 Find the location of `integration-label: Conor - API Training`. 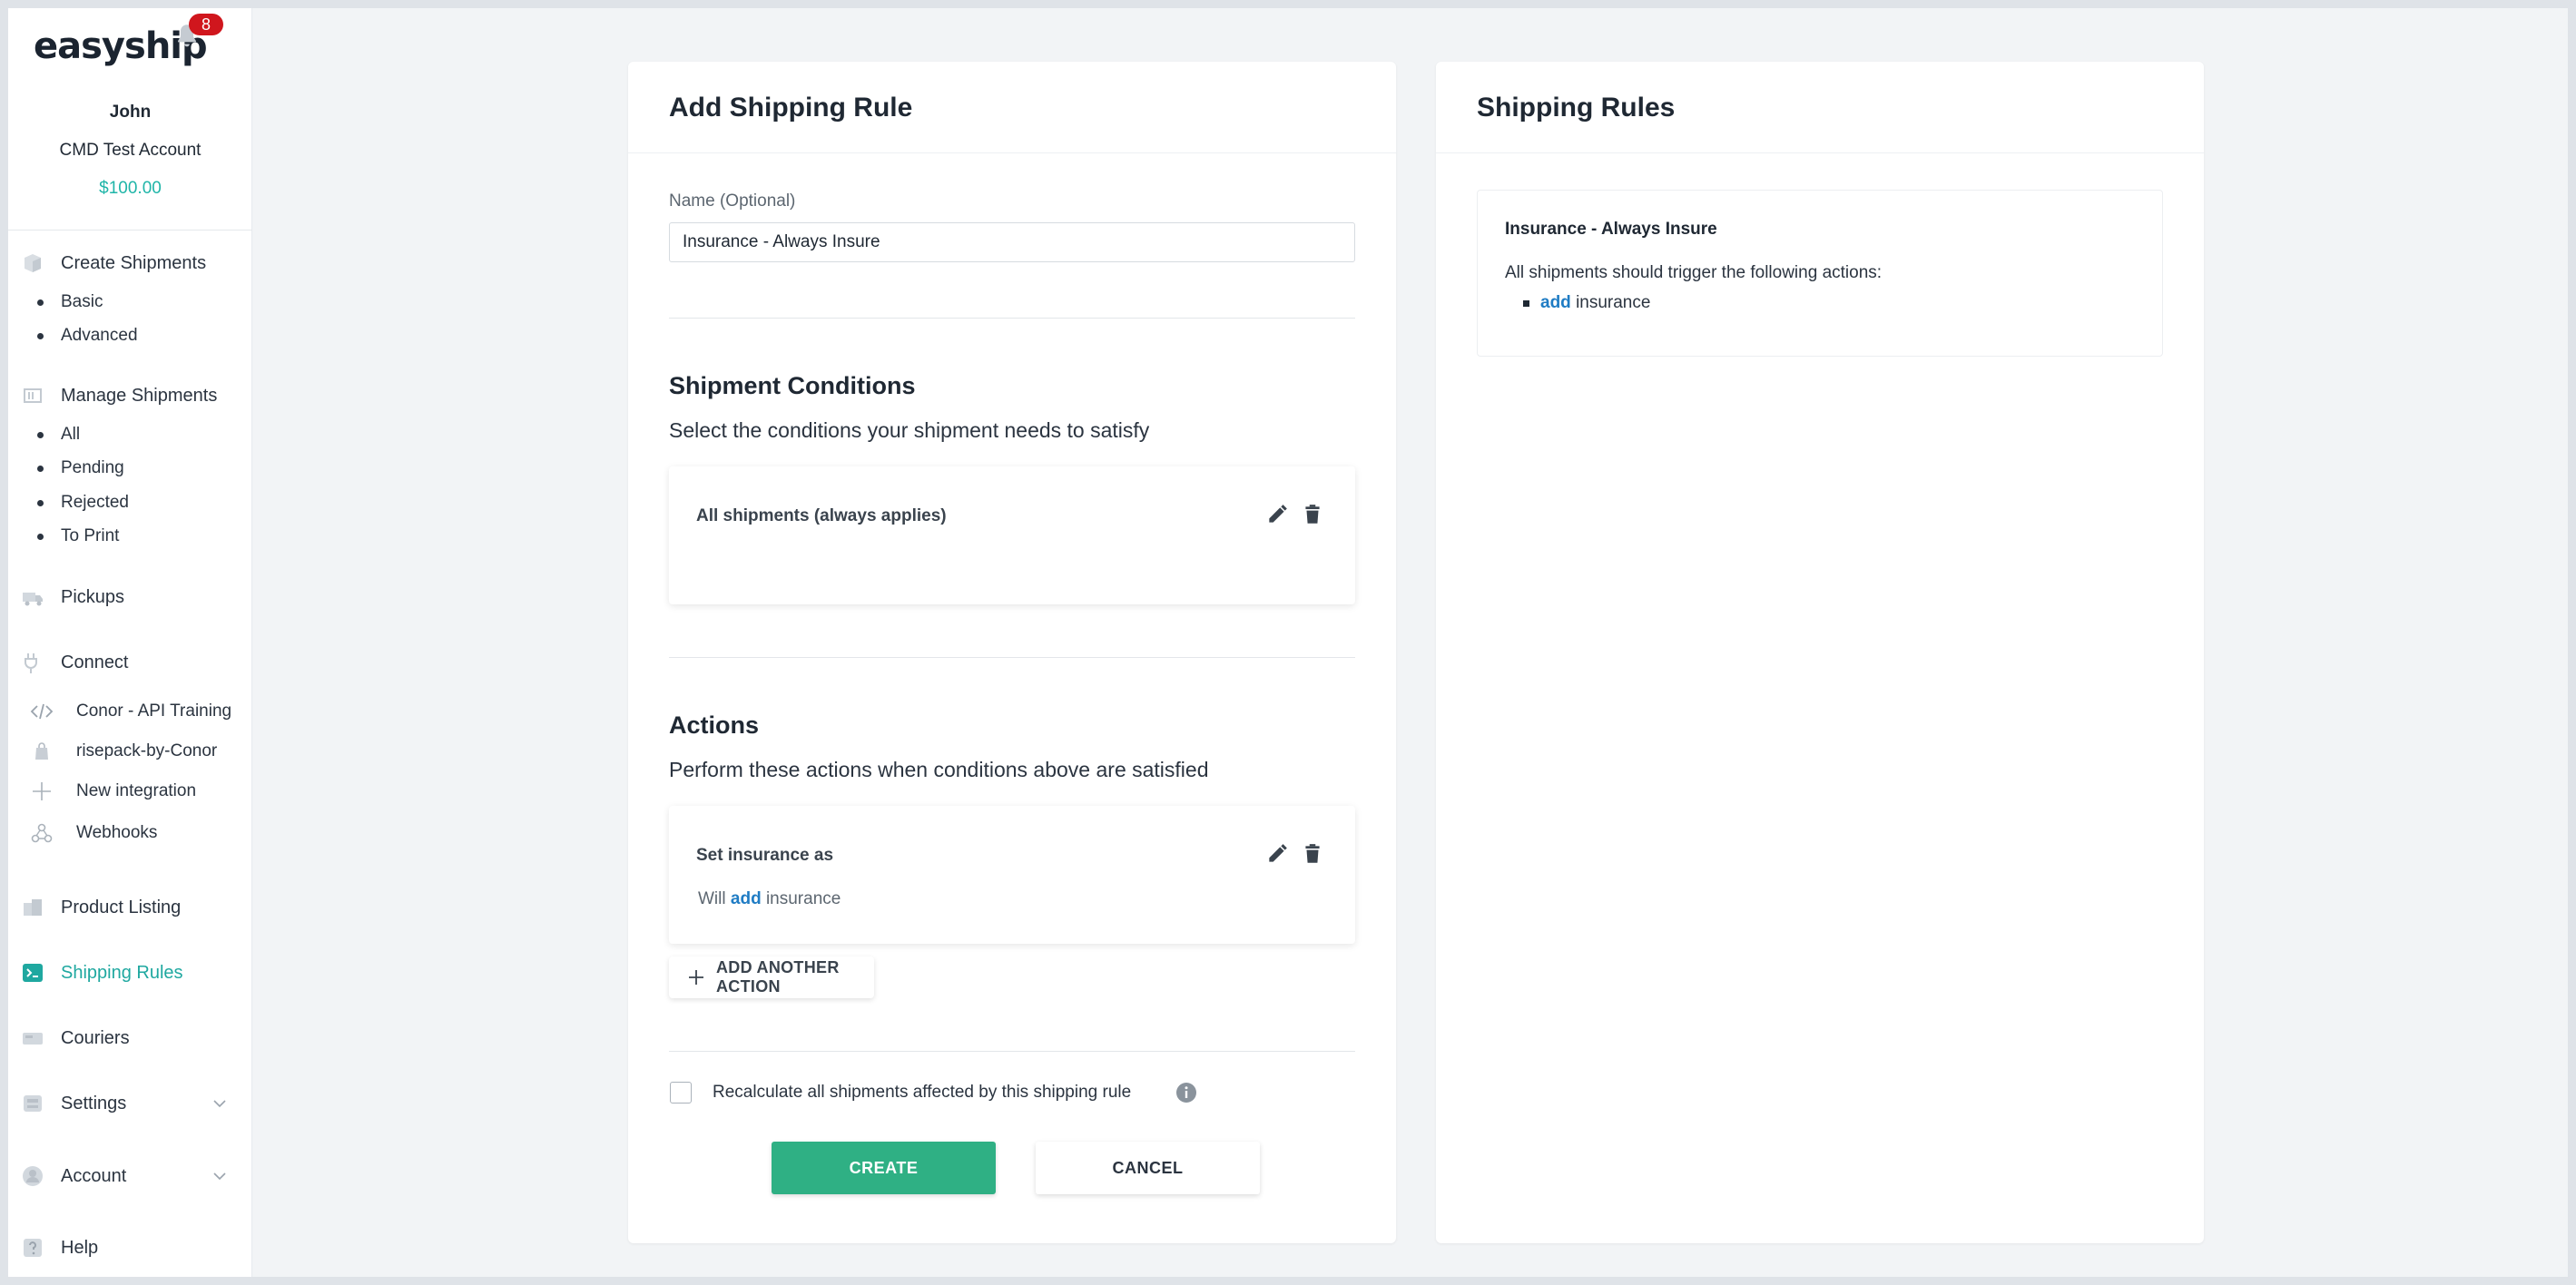

integration-label: Conor - API Training is located at coordinates (154, 711).